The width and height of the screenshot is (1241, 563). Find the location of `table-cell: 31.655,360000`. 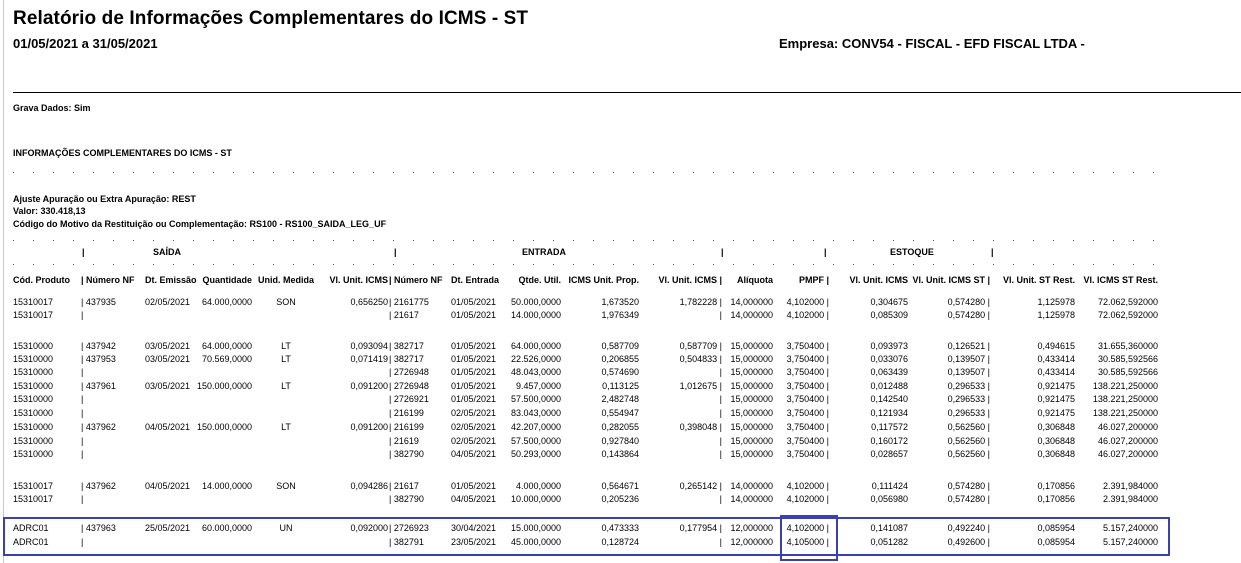

table-cell: 31.655,360000 is located at coordinates (1127, 346).